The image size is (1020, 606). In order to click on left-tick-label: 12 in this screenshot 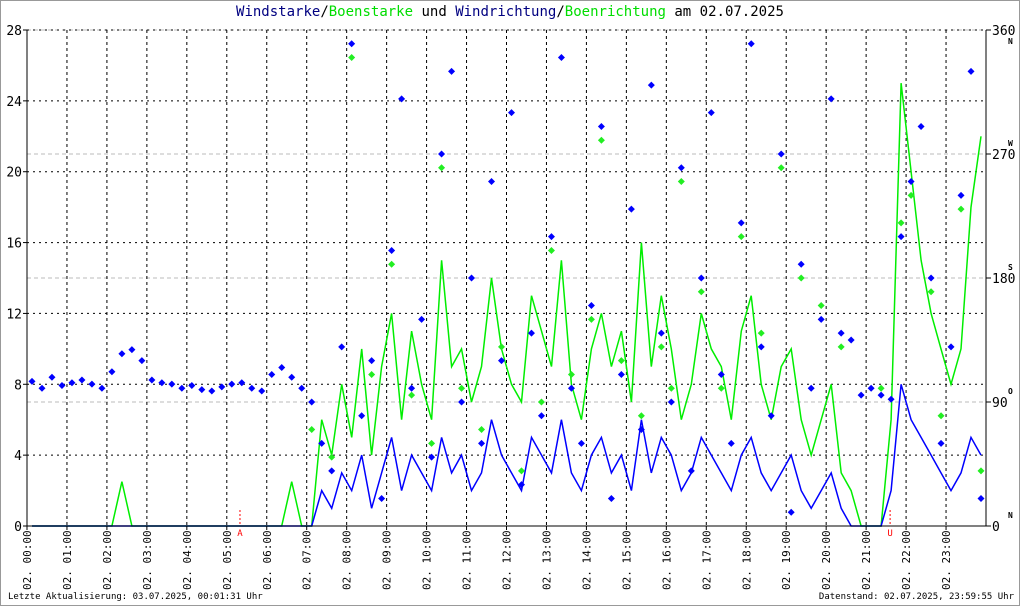, I will do `click(14, 314)`.